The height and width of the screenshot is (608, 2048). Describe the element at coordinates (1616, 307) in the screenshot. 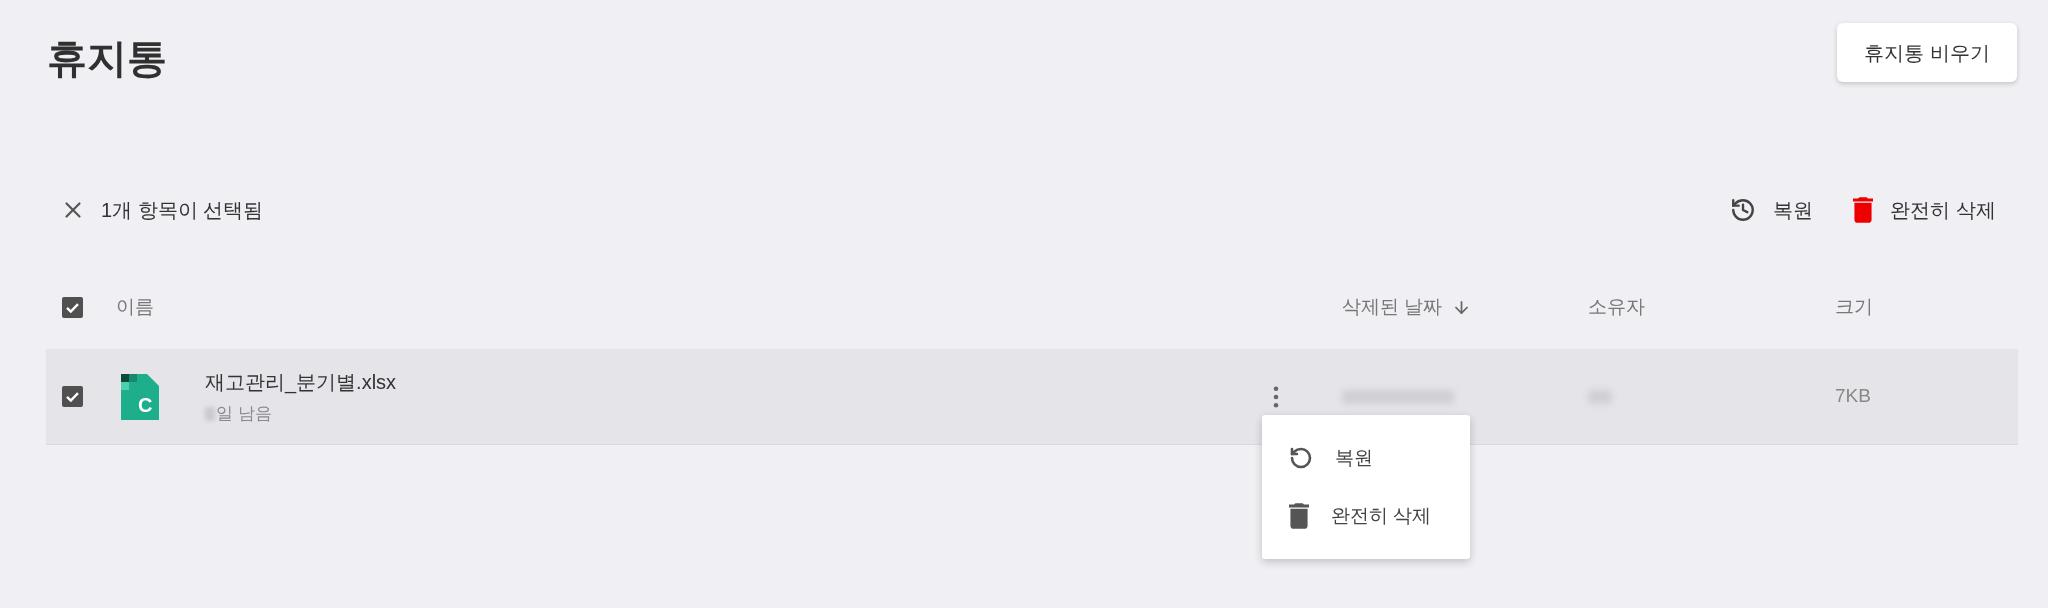

I see `column-header: 소유자` at that location.